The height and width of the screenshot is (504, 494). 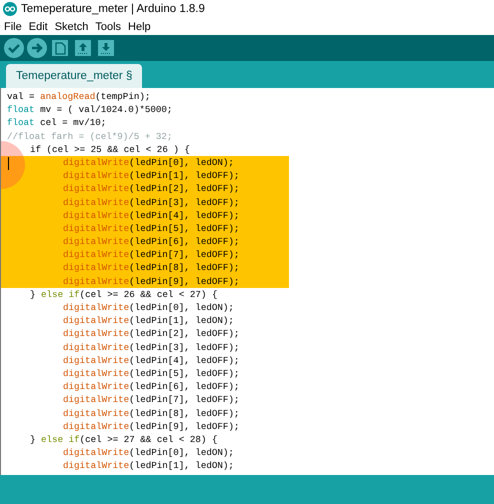 What do you see at coordinates (151, 387) in the screenshot?
I see `code-line: digitalWrite(ledPin[6], ledOFF);` at bounding box center [151, 387].